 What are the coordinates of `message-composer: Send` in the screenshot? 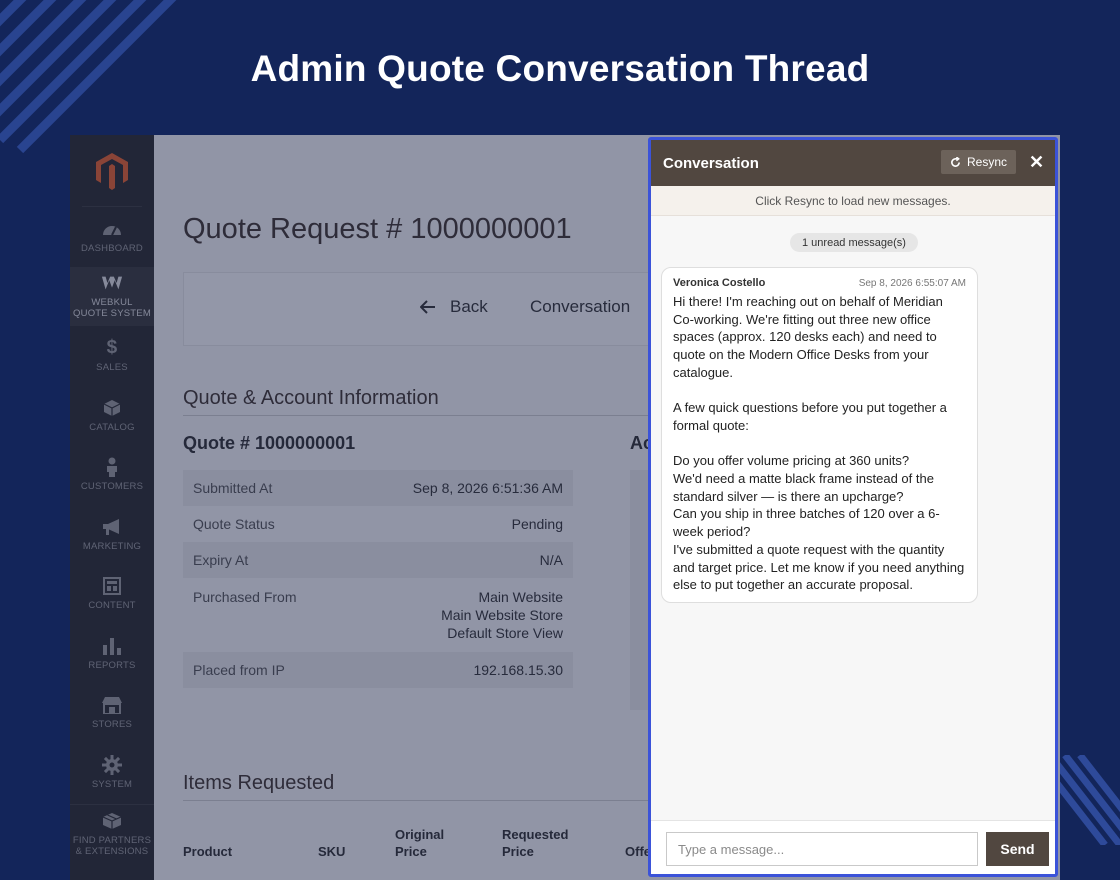 It's located at (853, 847).